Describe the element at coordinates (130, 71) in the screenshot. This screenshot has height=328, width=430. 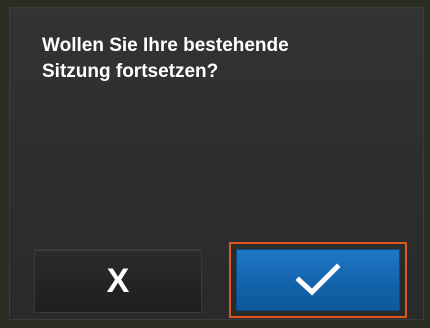
I see `dialog-message-line2: Sitzung fortsetzen?` at that location.